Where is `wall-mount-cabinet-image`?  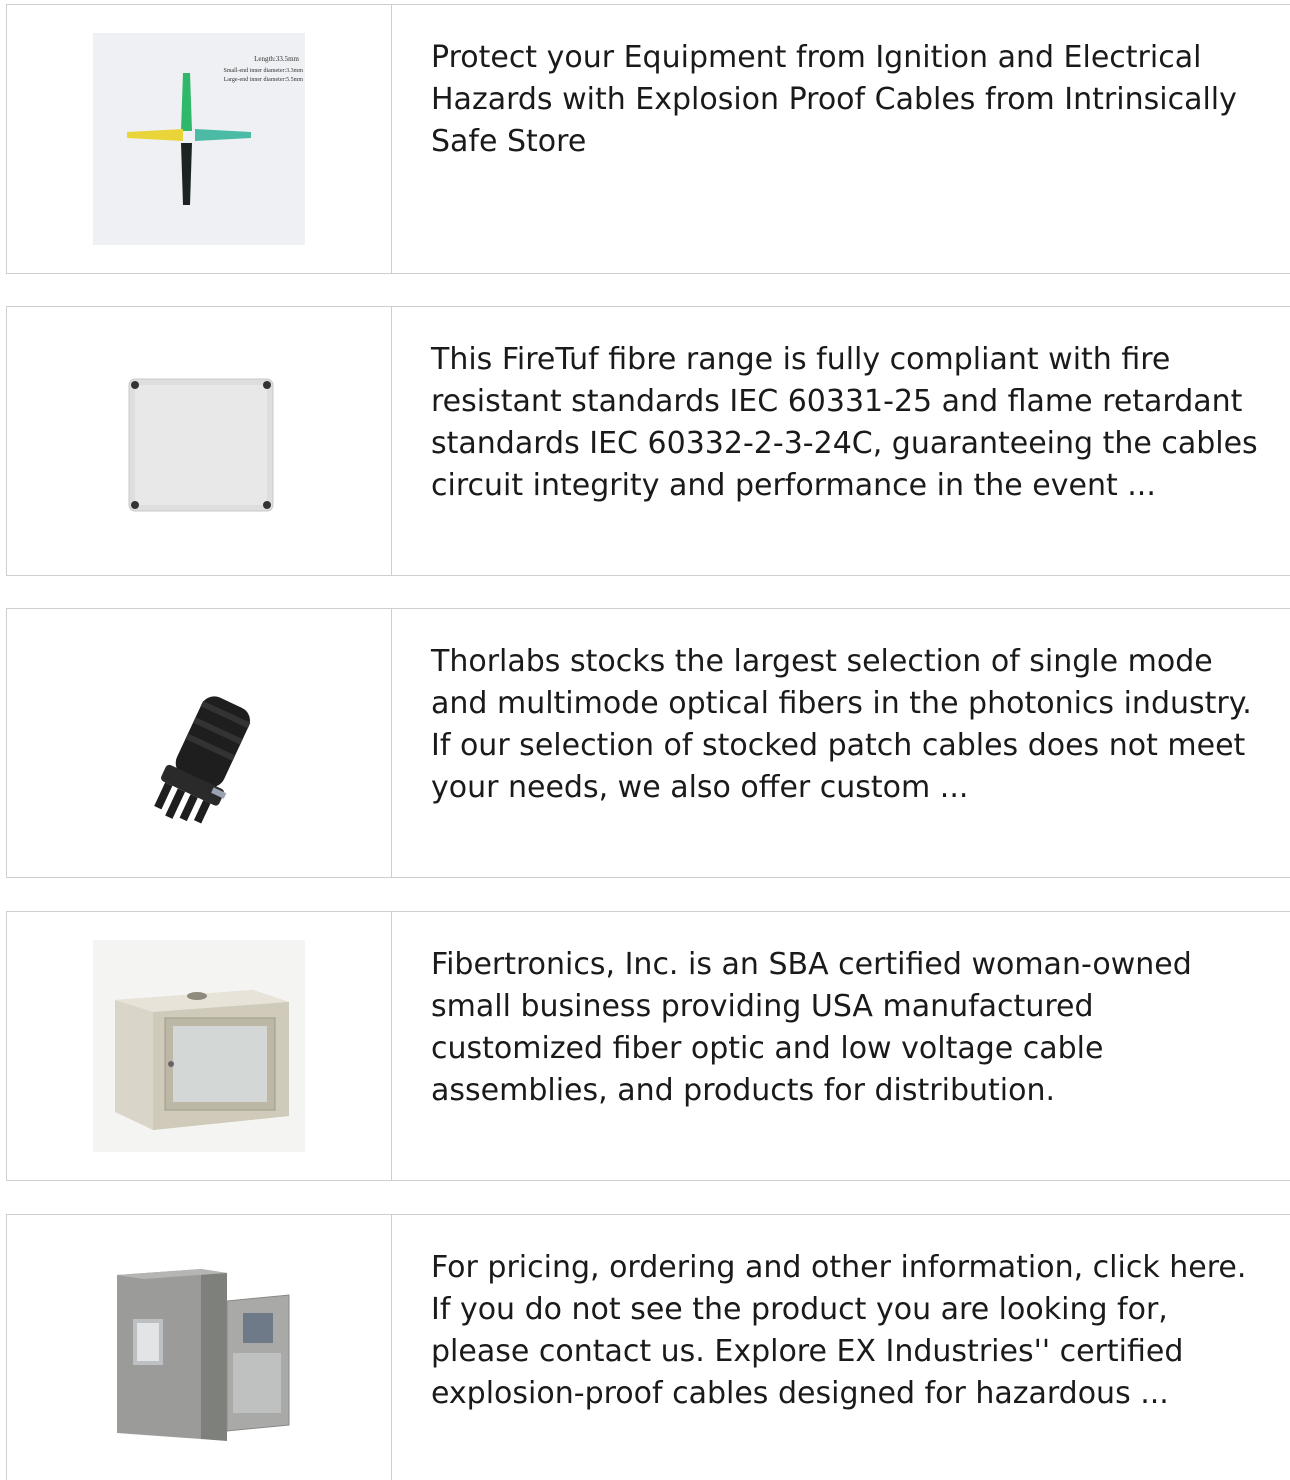
wall-mount-cabinet-image is located at coordinates (199, 1046).